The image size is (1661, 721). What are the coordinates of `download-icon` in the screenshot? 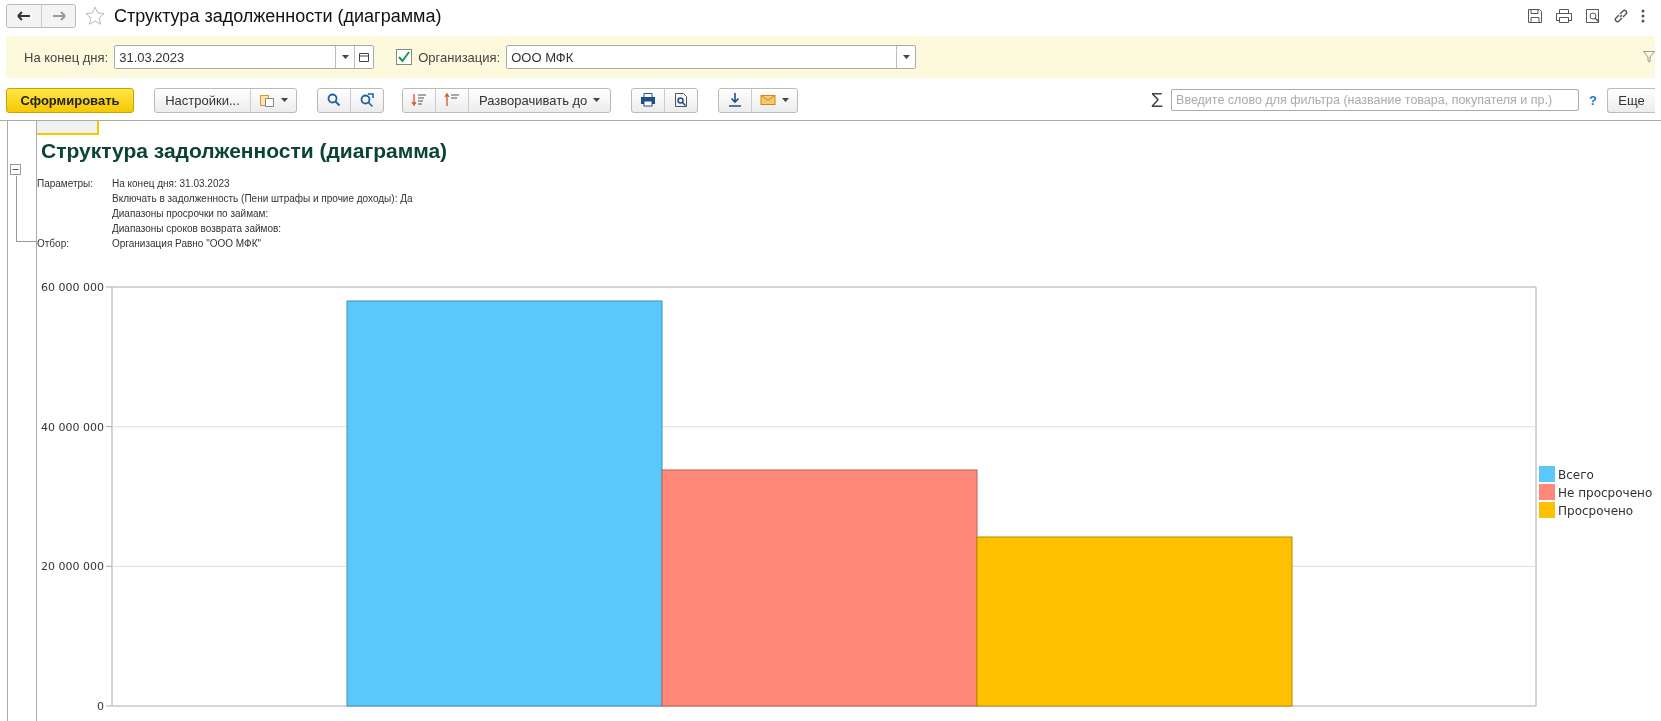 It's located at (735, 100).